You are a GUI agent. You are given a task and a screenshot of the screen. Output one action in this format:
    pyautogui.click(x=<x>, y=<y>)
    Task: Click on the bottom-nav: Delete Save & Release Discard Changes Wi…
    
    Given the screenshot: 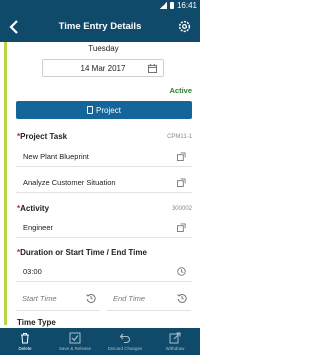 What is the action you would take?
    pyautogui.click(x=100, y=341)
    